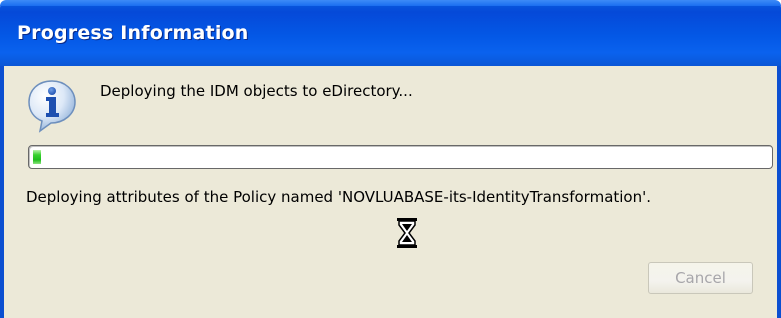  I want to click on progress-bar, so click(400, 157).